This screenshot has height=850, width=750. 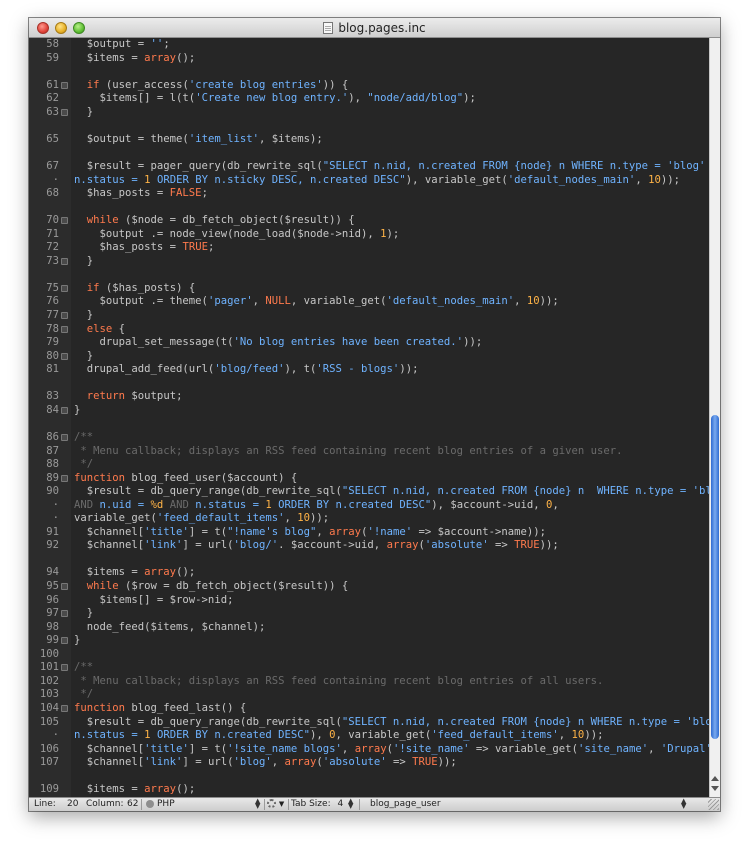 I want to click on code-line: 63 }, so click(x=369, y=113).